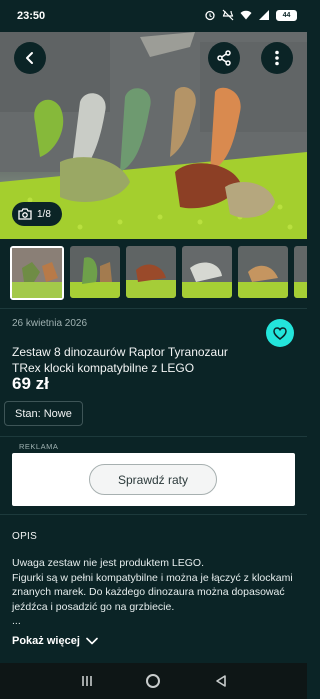 The height and width of the screenshot is (699, 320). I want to click on show-more-button: Pokaż więcej, so click(55, 641).